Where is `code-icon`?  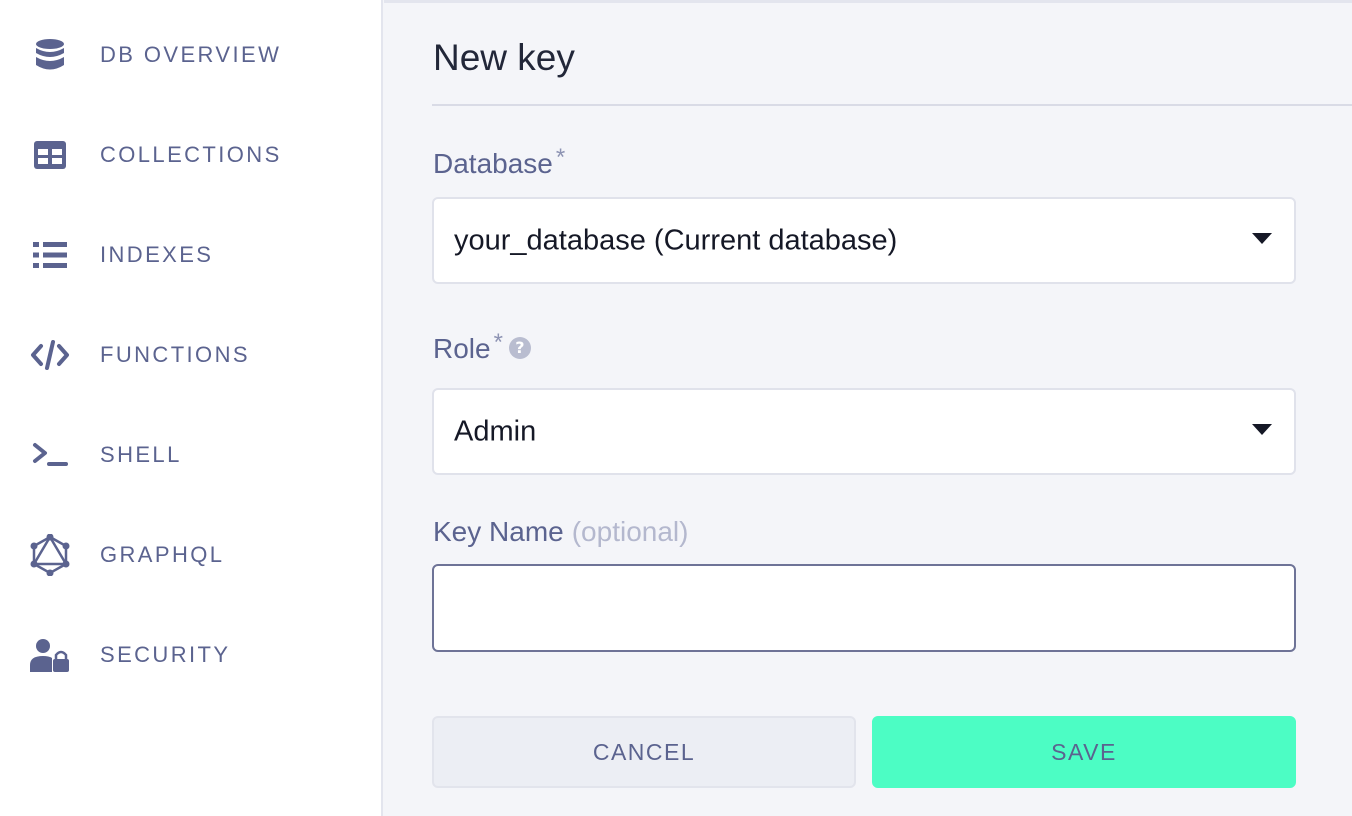
code-icon is located at coordinates (50, 355).